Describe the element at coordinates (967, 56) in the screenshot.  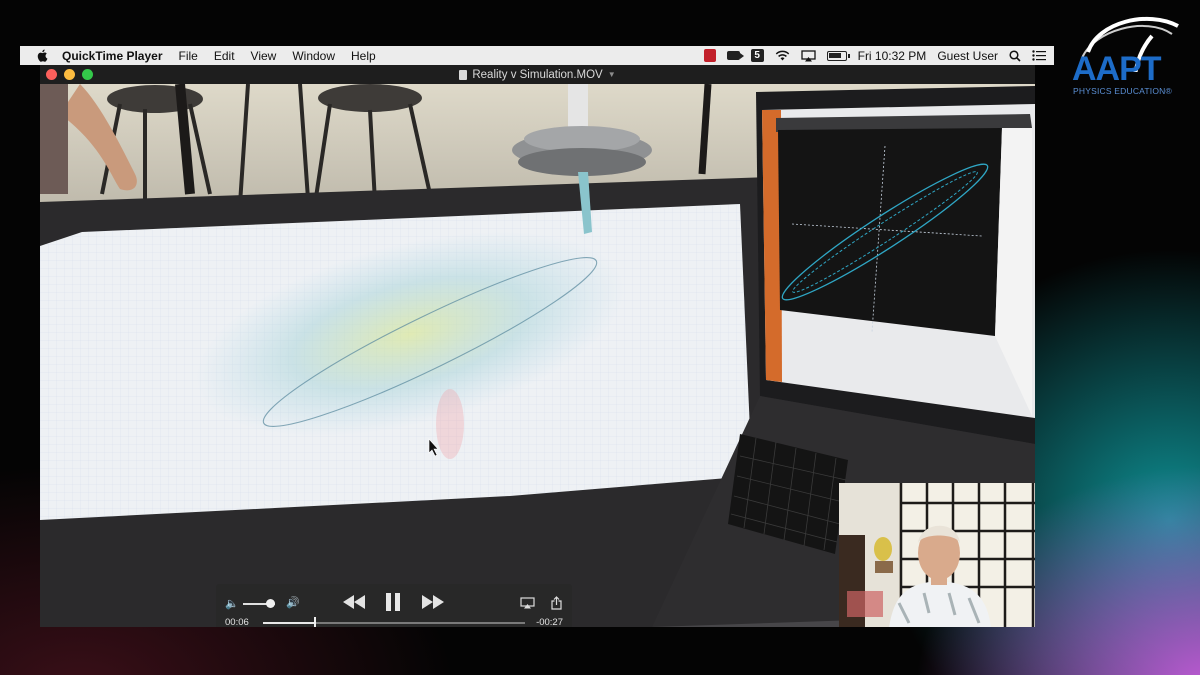
I see `menubar-user: Guest User` at that location.